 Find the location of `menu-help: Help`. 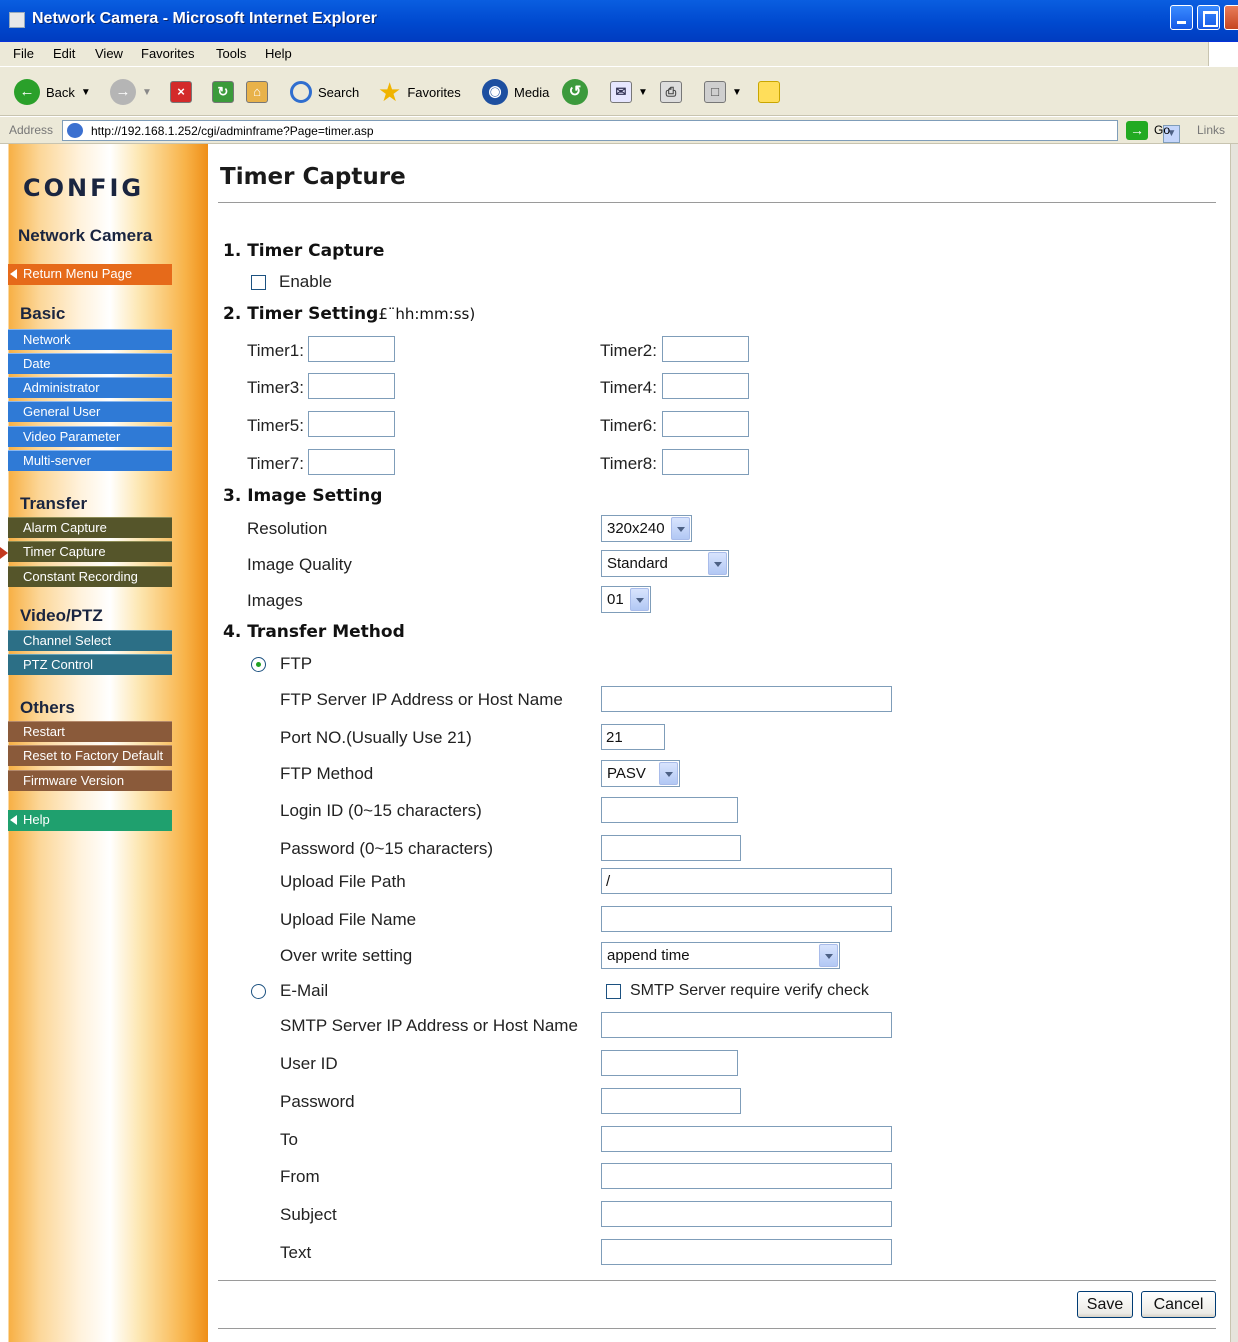

menu-help: Help is located at coordinates (278, 53).